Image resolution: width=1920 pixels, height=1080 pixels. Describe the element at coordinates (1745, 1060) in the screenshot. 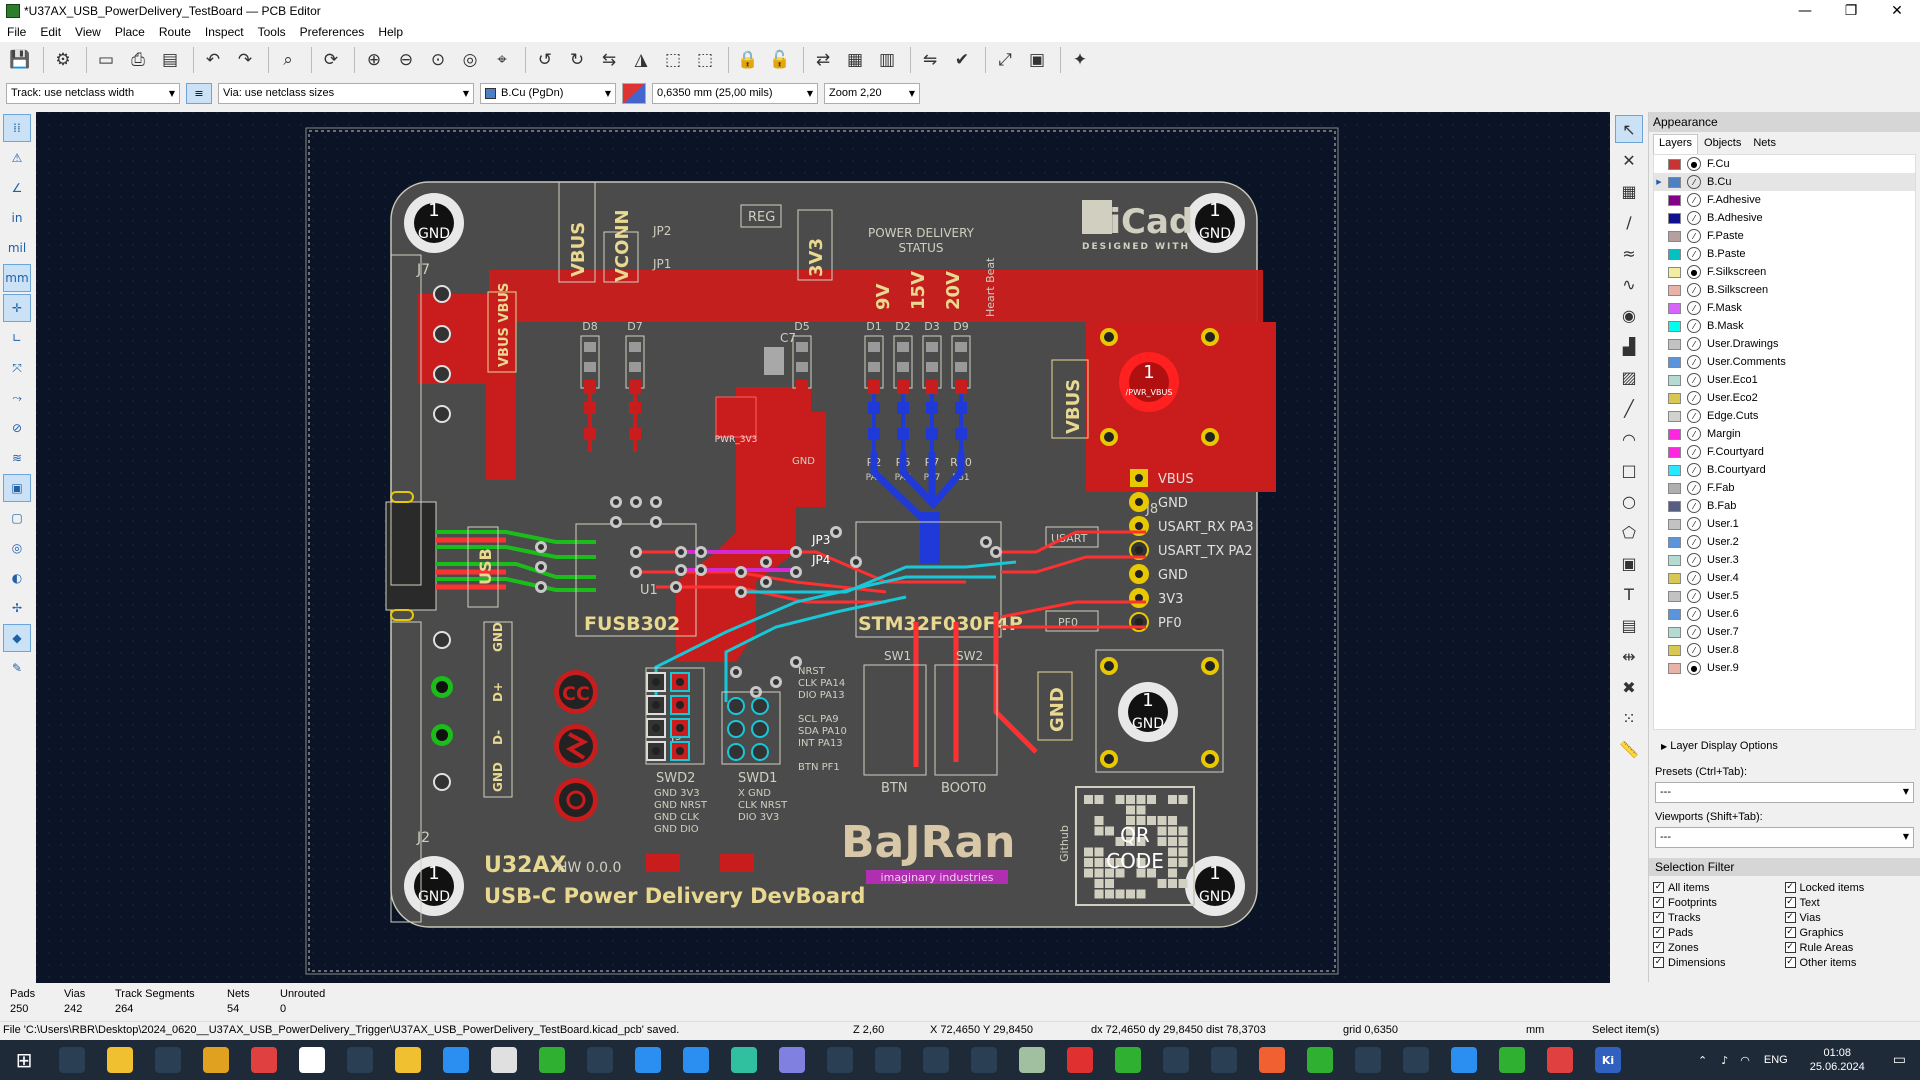

I see `wifi-icon: ◠` at that location.